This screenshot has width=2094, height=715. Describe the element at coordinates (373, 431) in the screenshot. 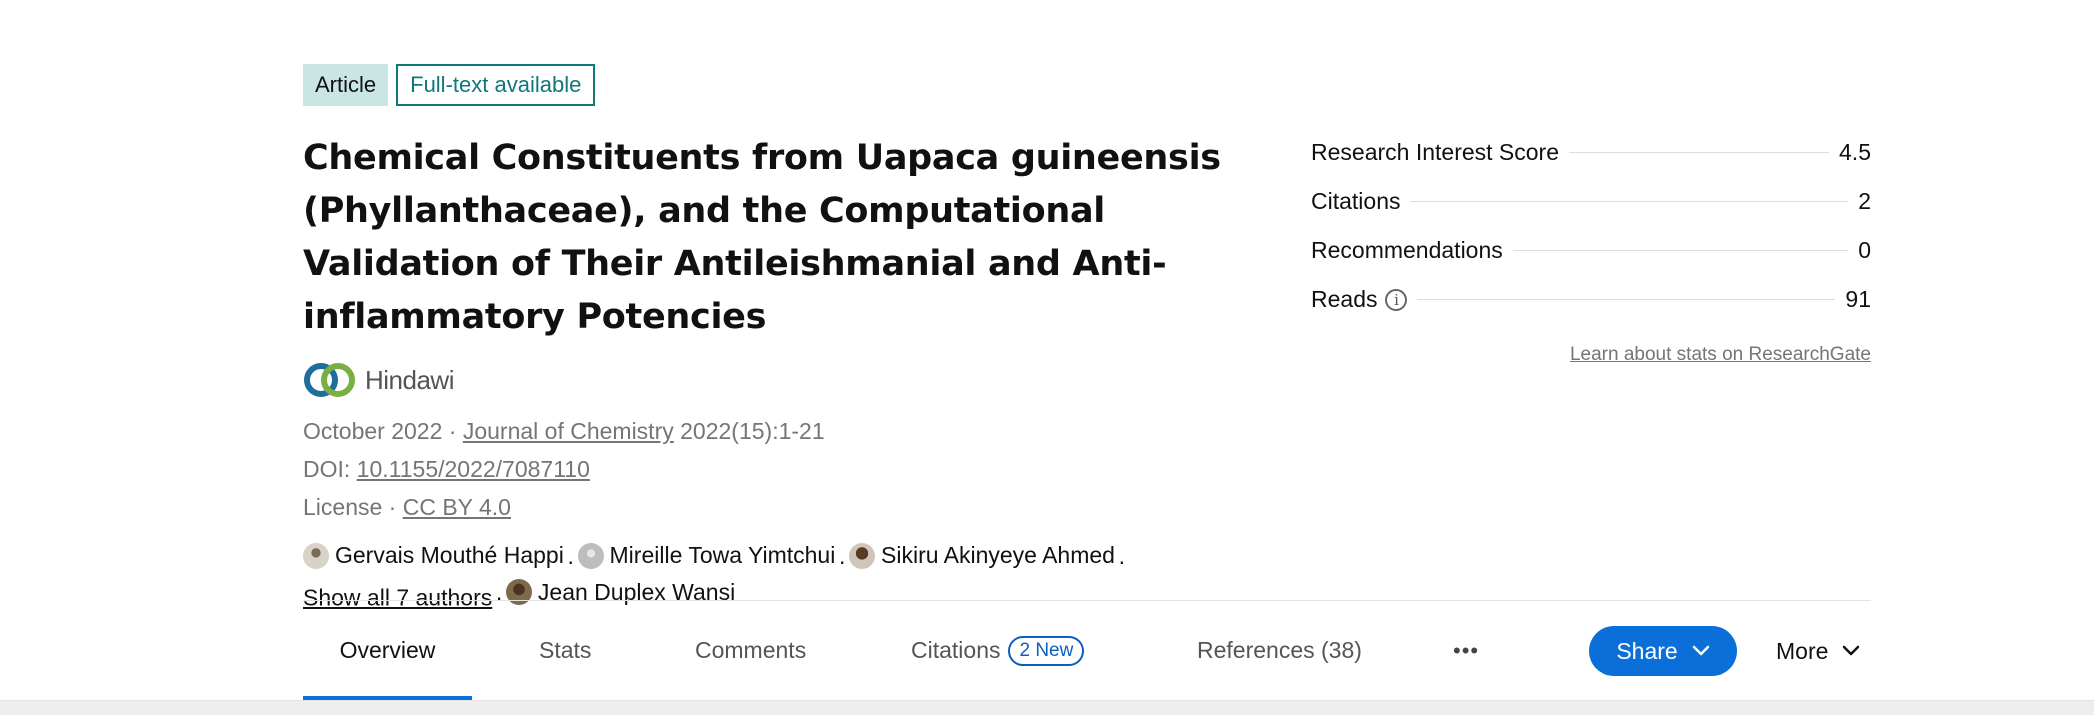

I see `publication-date: October 2022` at that location.